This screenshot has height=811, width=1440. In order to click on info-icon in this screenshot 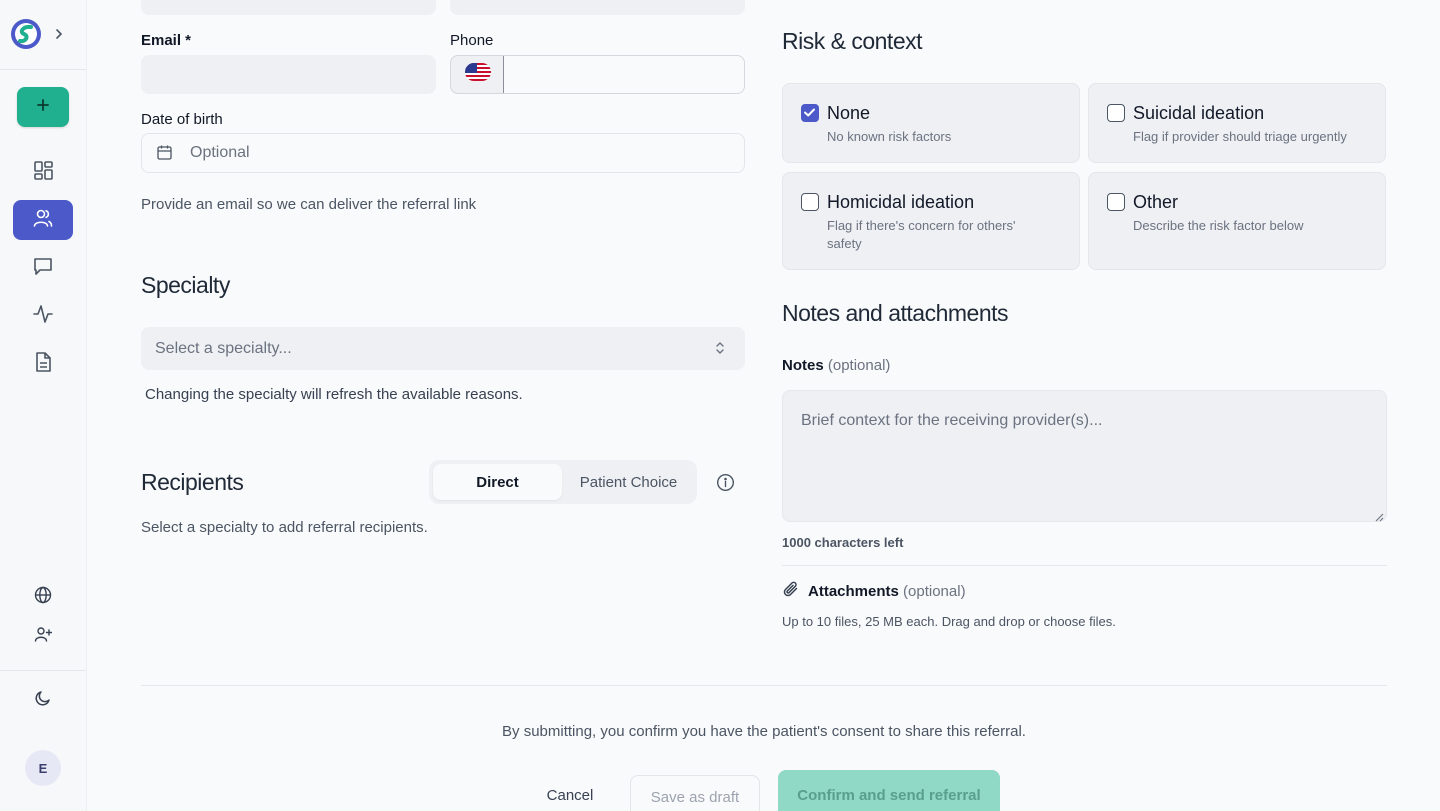, I will do `click(725, 485)`.